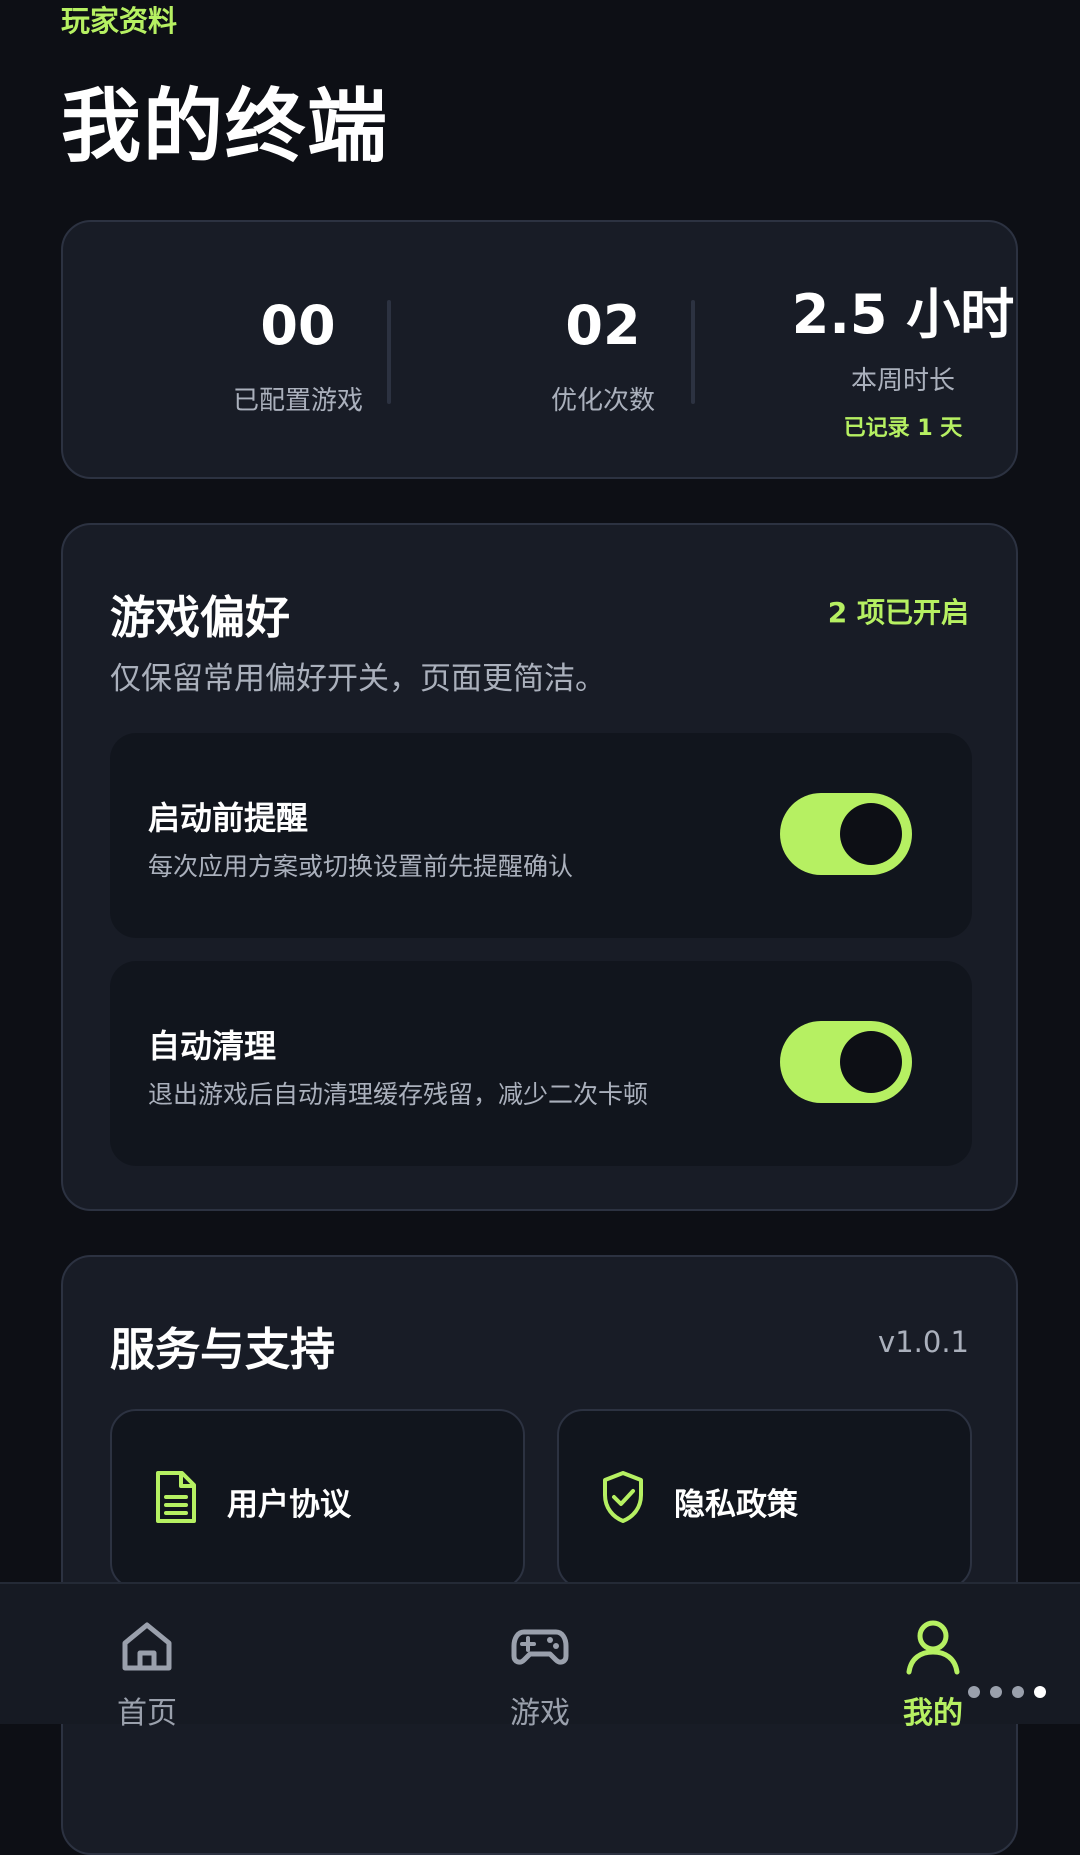  What do you see at coordinates (623, 1497) in the screenshot?
I see `shield-check-icon` at bounding box center [623, 1497].